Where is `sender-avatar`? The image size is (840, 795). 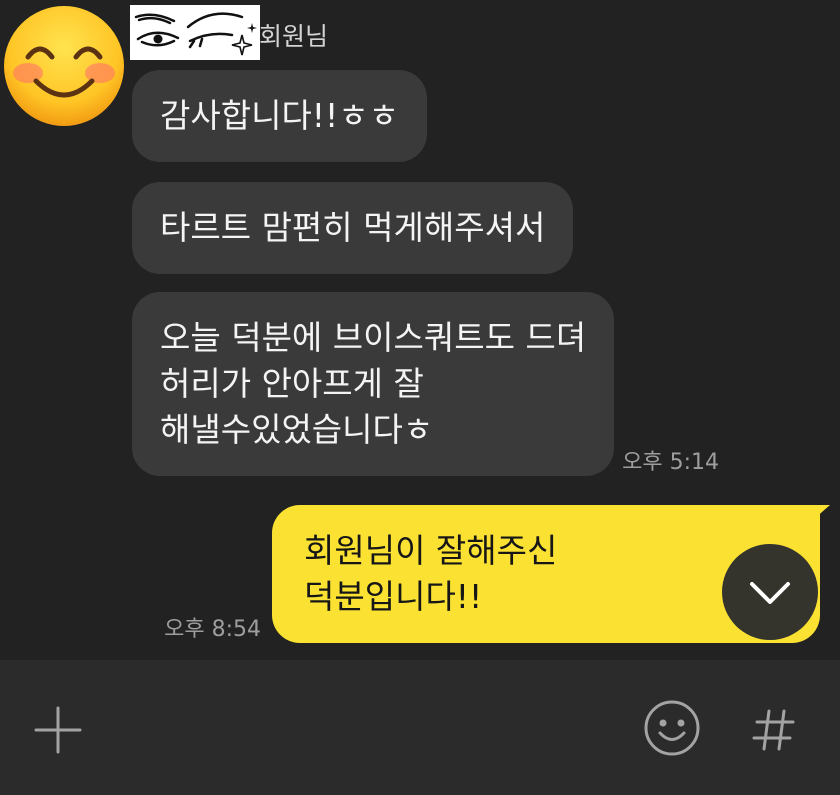
sender-avatar is located at coordinates (64, 66).